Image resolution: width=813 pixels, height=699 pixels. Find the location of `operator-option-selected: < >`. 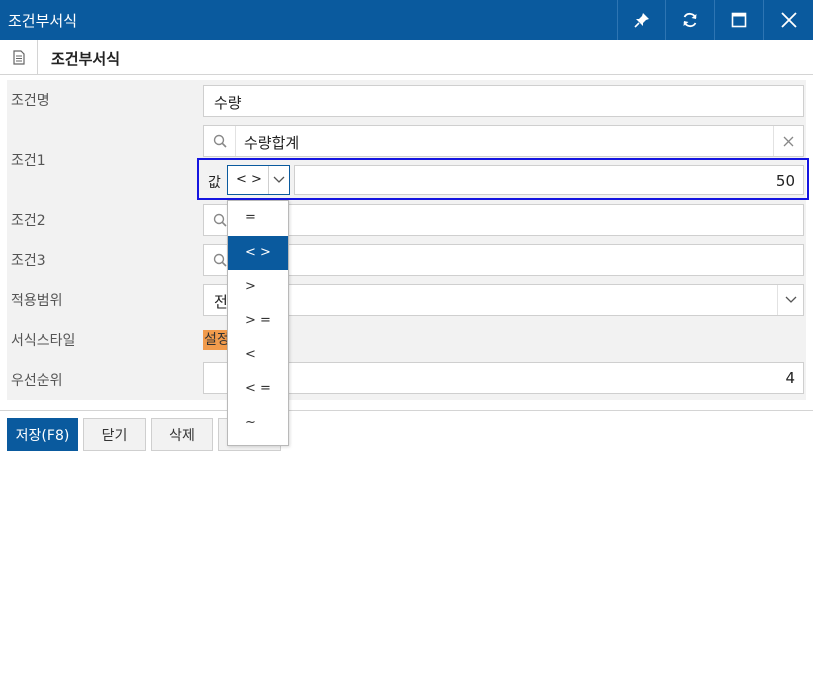

operator-option-selected: < > is located at coordinates (258, 253).